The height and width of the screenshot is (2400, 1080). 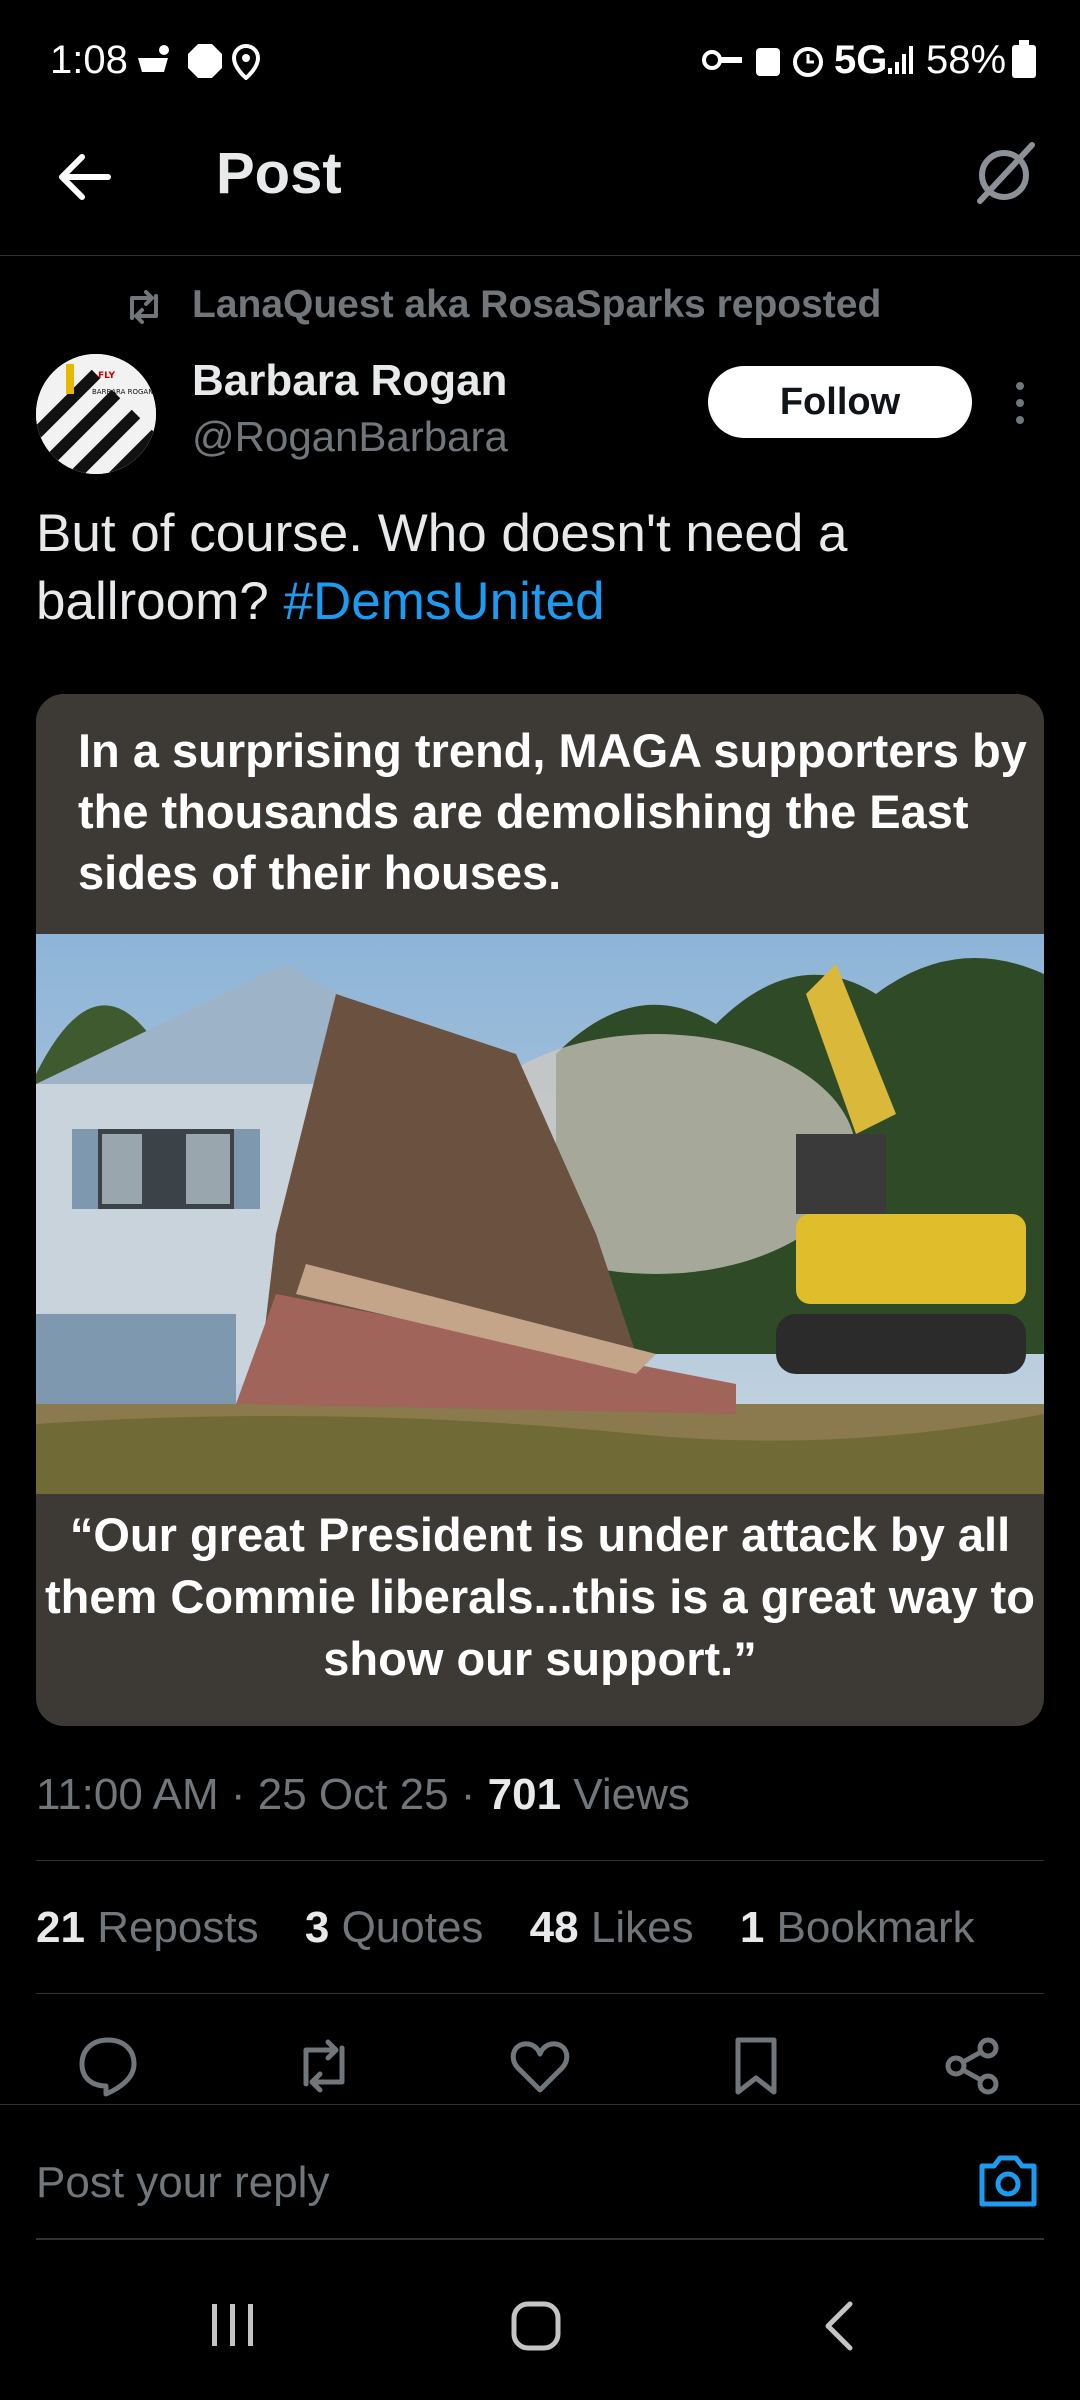 I want to click on reply-input: Post your reply, so click(x=182, y=2183).